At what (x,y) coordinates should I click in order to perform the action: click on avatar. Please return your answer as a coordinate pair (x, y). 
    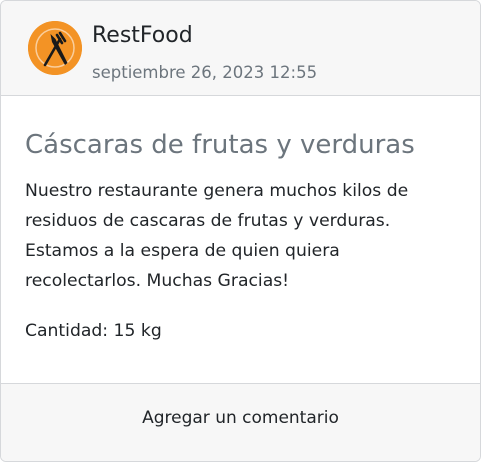
    Looking at the image, I should click on (55, 48).